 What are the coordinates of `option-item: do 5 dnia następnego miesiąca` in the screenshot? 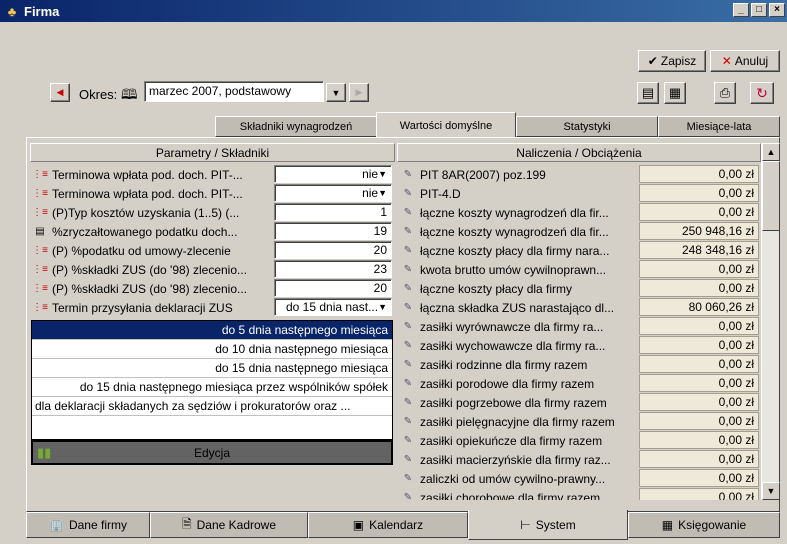 It's located at (212, 330).